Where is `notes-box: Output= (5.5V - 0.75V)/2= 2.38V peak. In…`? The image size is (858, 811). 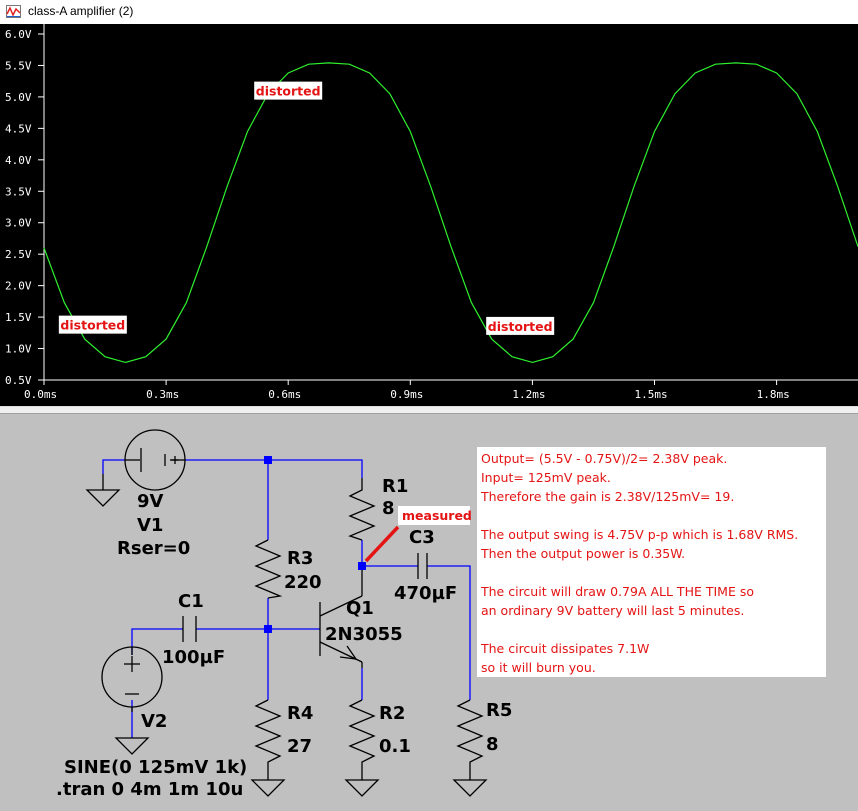 notes-box: Output= (5.5V - 0.75V)/2= 2.38V peak. In… is located at coordinates (651, 562).